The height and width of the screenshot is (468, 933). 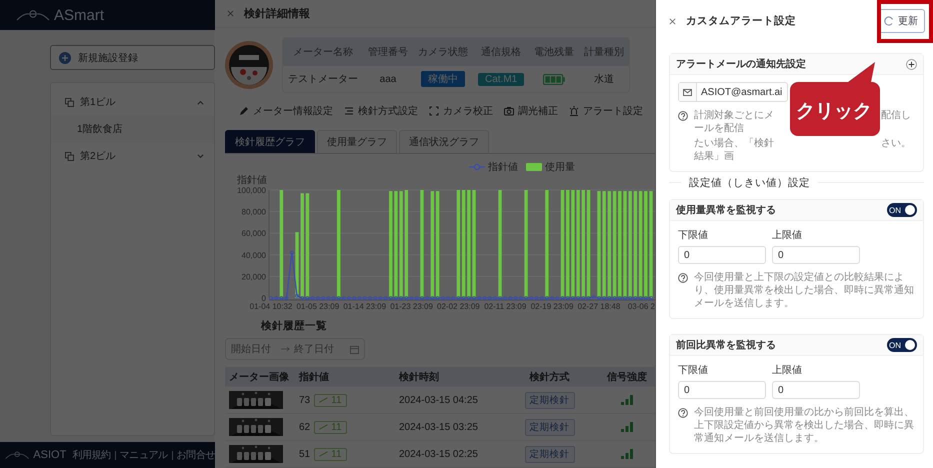 What do you see at coordinates (604, 52) in the screenshot?
I see `column-header: 計量種別` at bounding box center [604, 52].